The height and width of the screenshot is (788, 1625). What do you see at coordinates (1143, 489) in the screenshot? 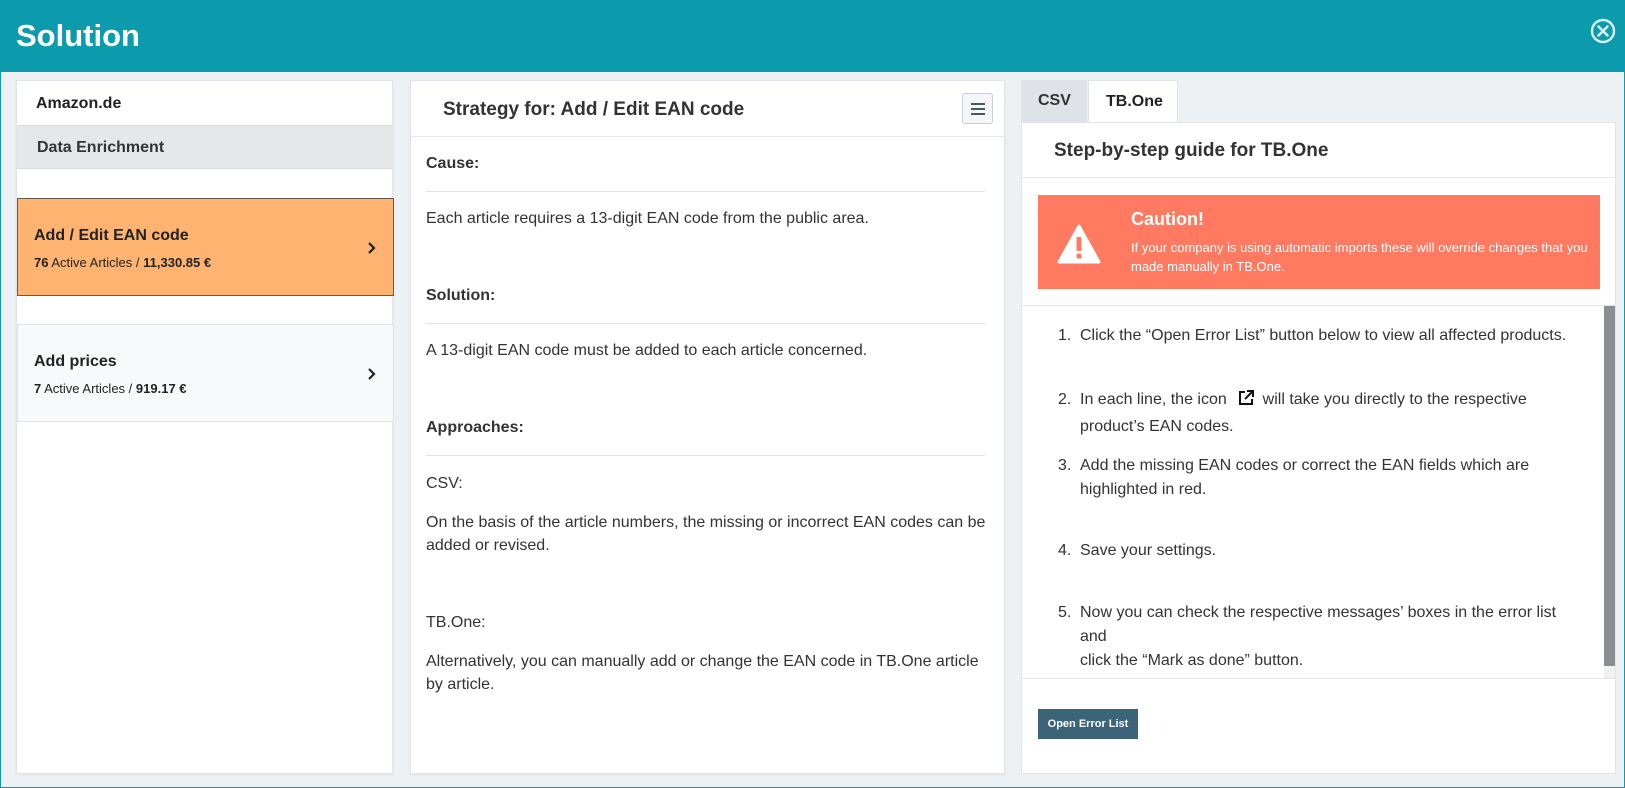
I see `step-text: highlighted in red.` at bounding box center [1143, 489].